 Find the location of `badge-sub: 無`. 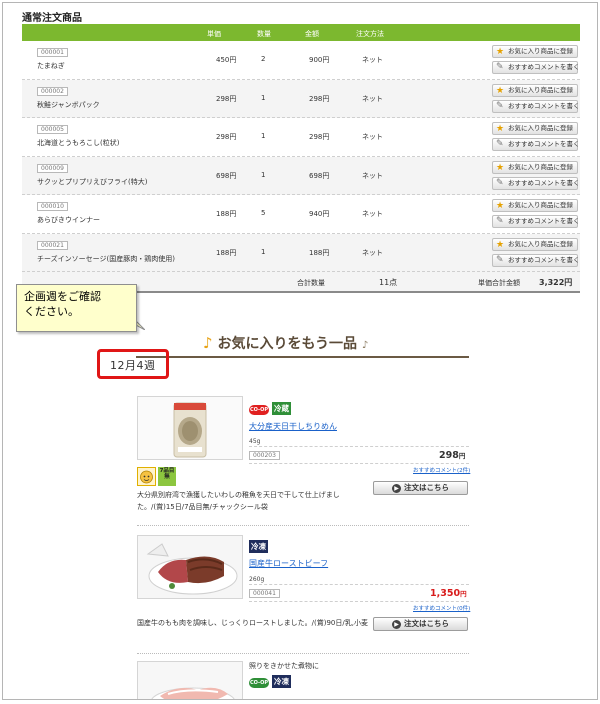

badge-sub: 無 is located at coordinates (167, 477).